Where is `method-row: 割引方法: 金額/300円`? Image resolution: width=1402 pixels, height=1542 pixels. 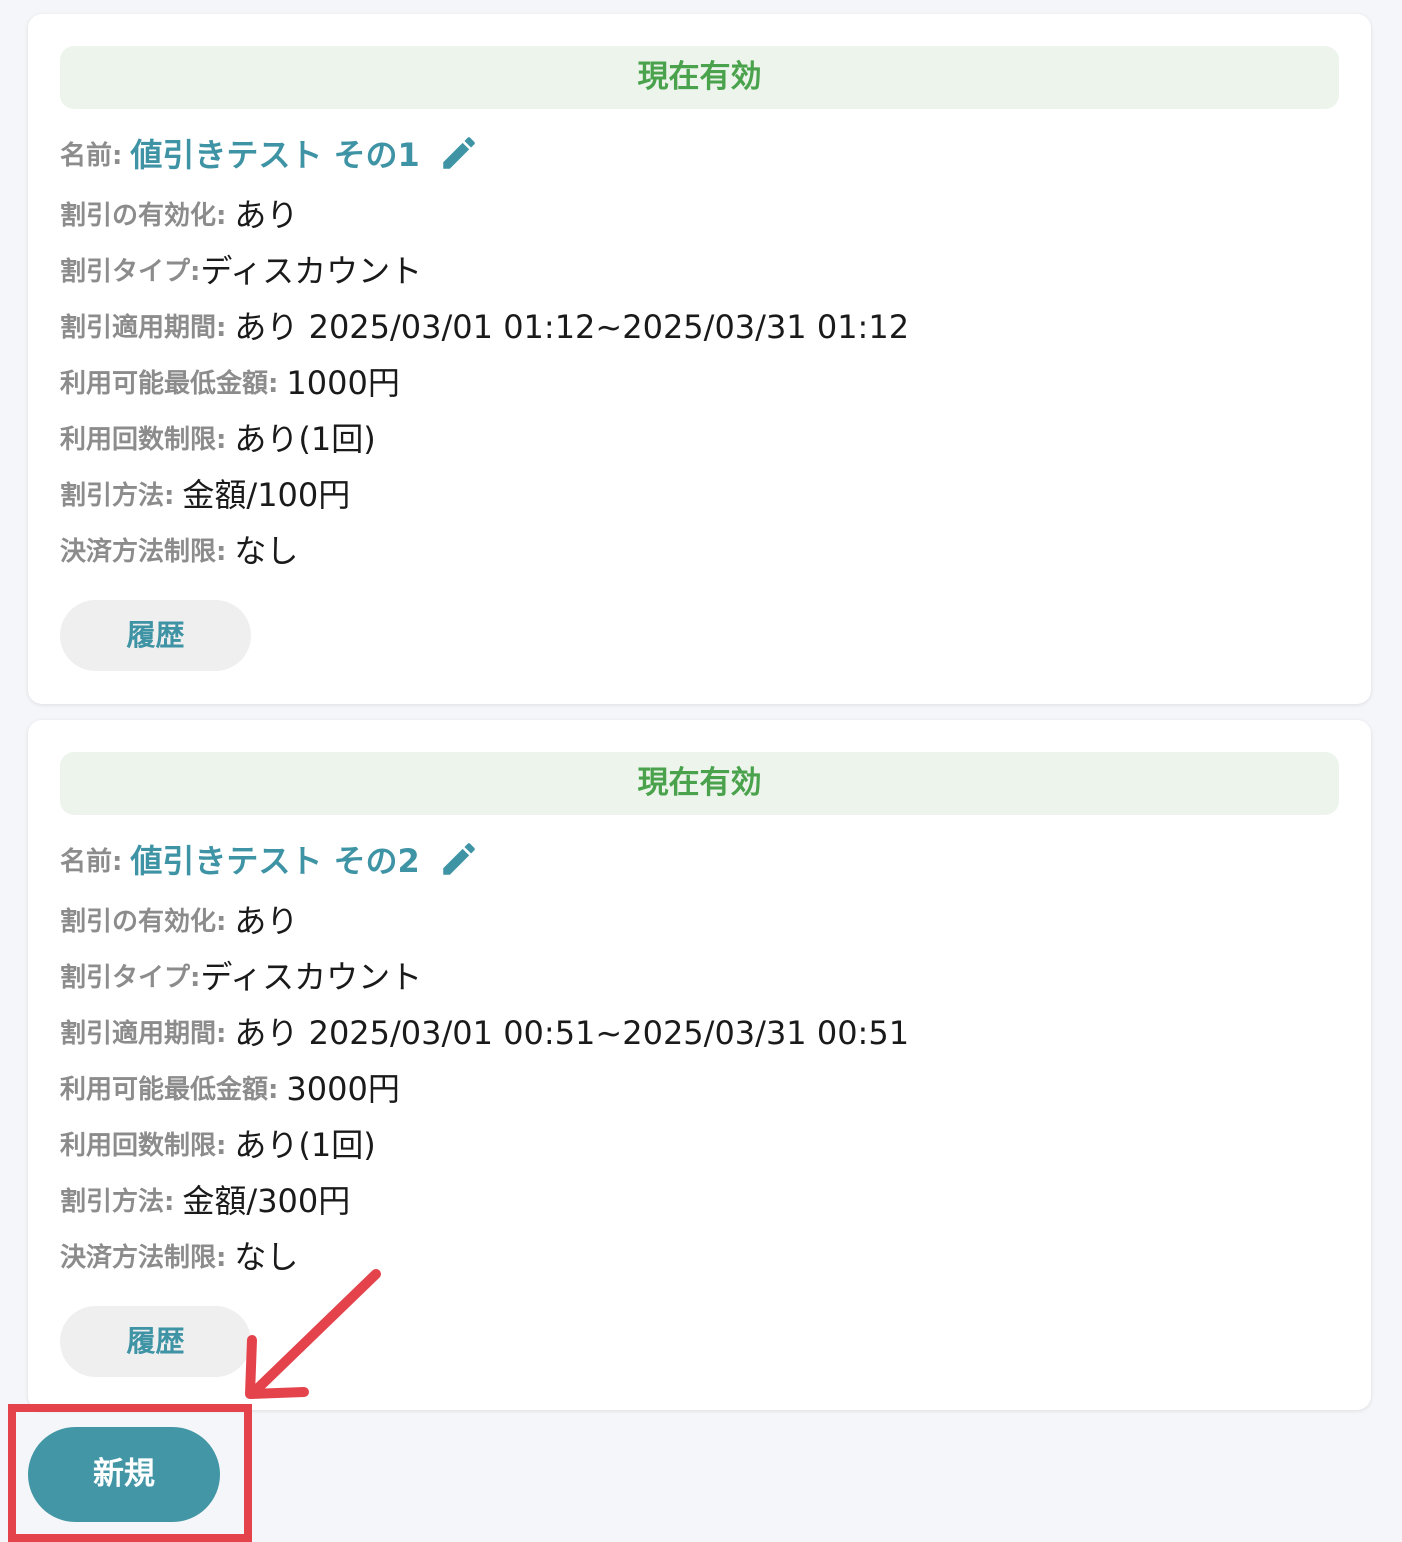 method-row: 割引方法: 金額/300円 is located at coordinates (205, 1199).